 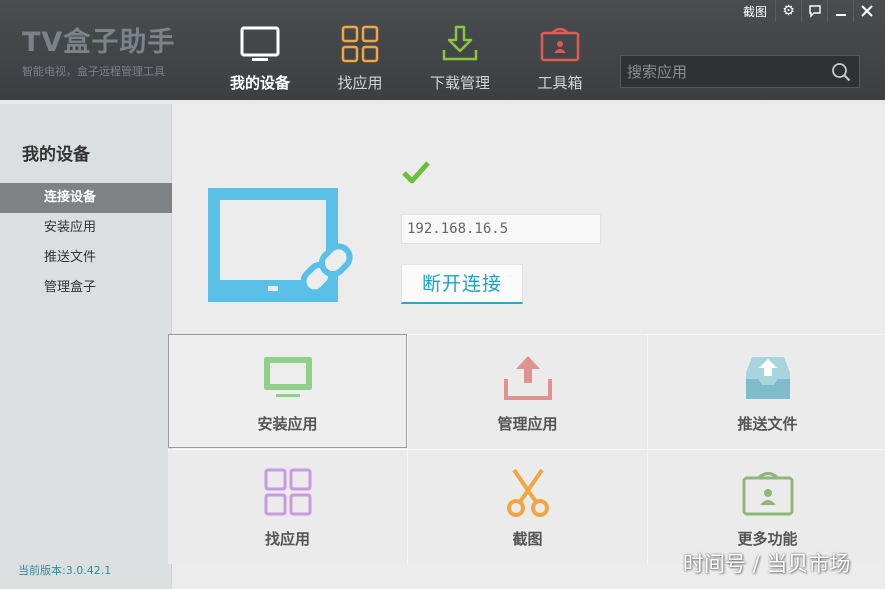 I want to click on tab-my-devices: 我的设备, so click(x=260, y=58).